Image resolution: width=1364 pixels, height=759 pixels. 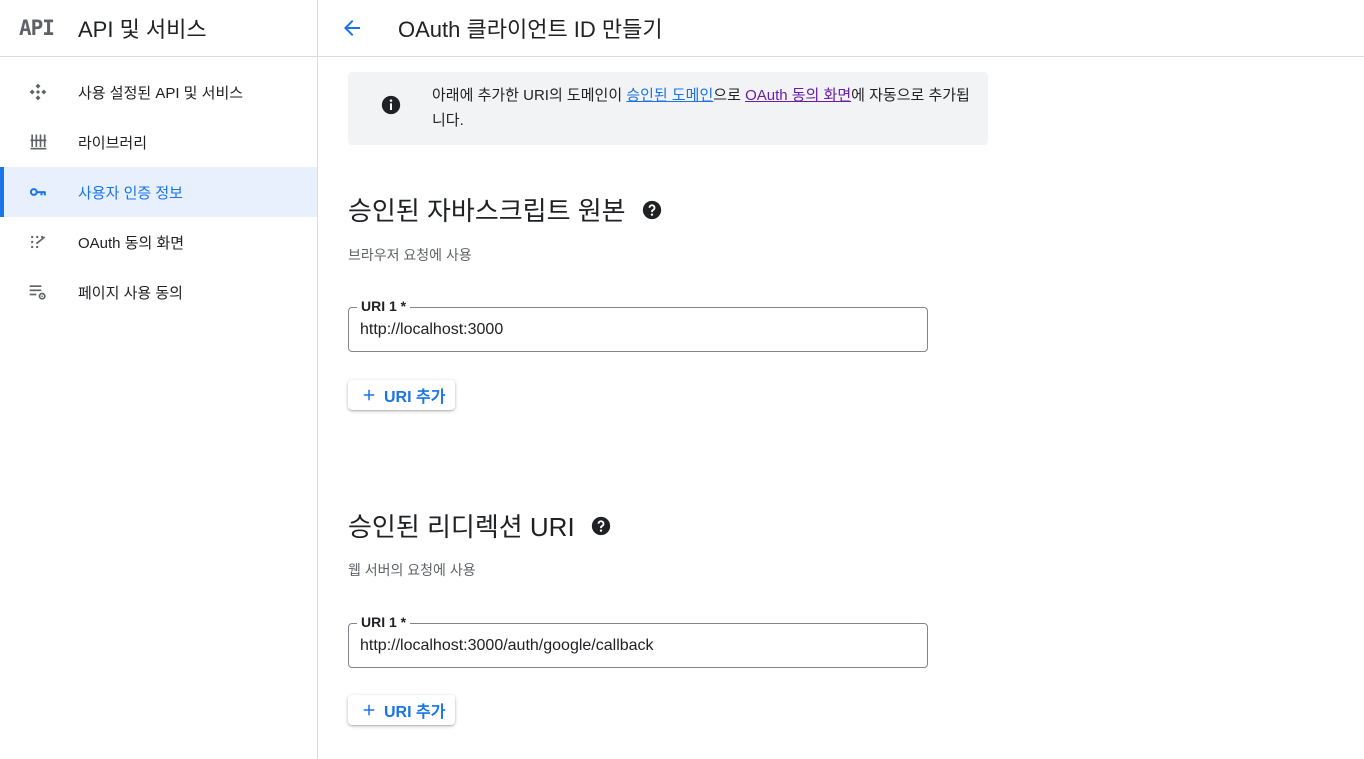 What do you see at coordinates (37, 28) in the screenshot?
I see `api-logo: API` at bounding box center [37, 28].